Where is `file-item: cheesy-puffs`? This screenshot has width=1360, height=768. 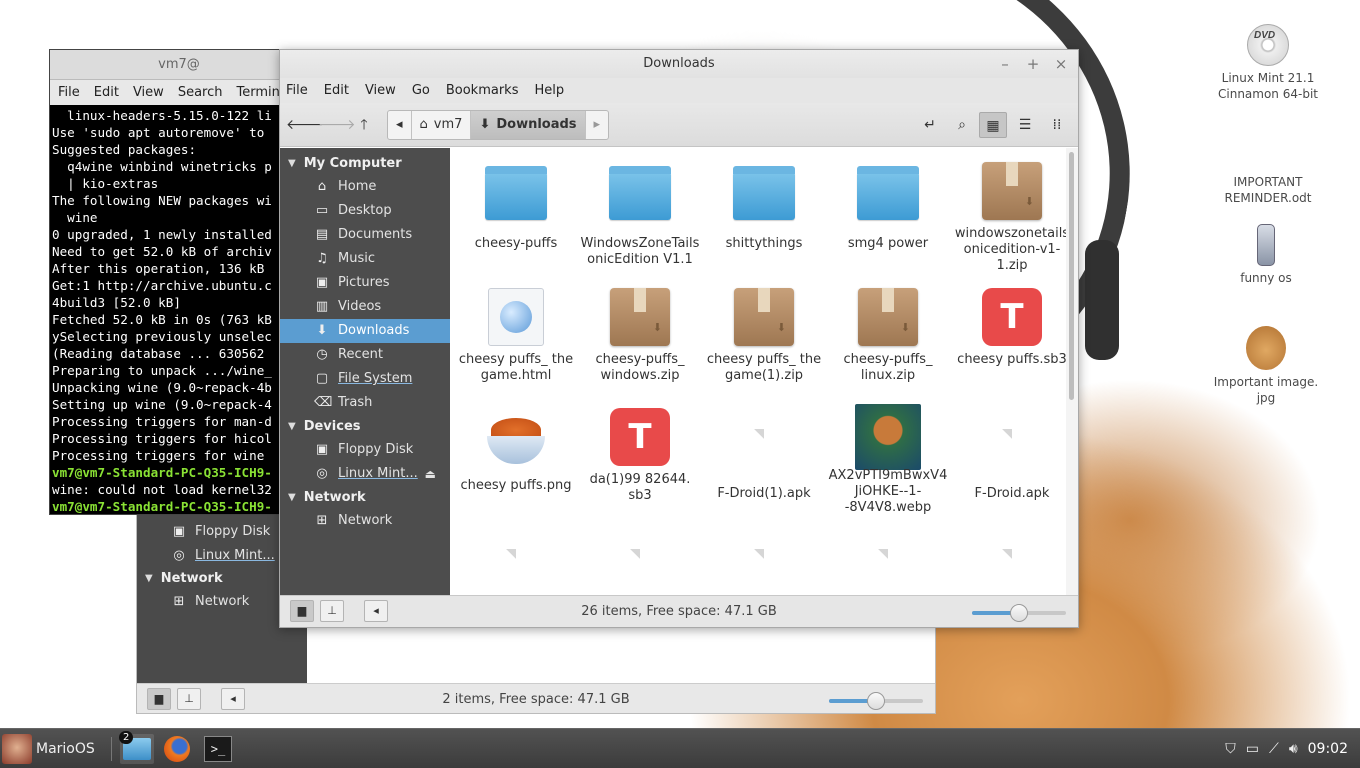
file-item: cheesy-puffs is located at coordinates (516, 207).